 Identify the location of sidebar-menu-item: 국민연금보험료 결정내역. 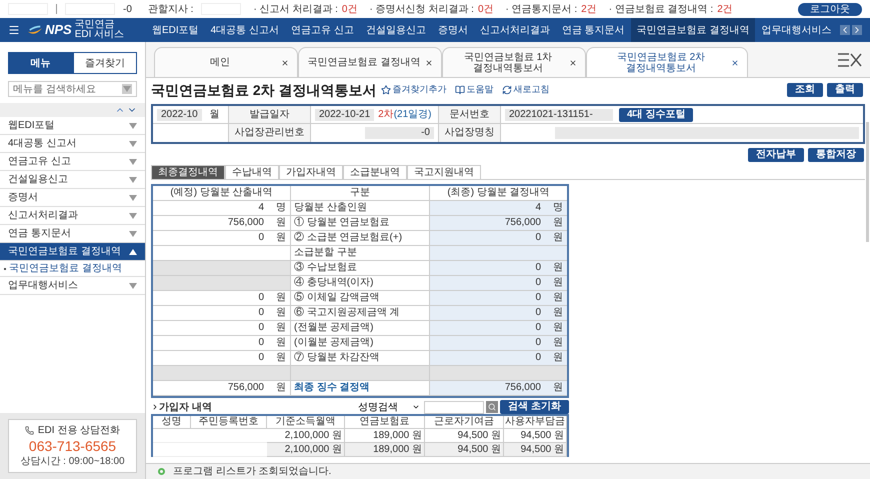
(72, 252).